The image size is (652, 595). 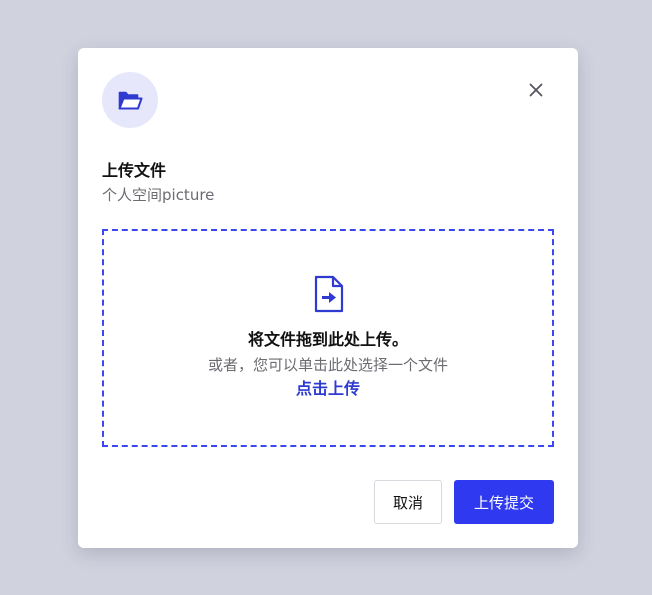 What do you see at coordinates (158, 195) in the screenshot?
I see `dialog-subtitle: 个人空间picture` at bounding box center [158, 195].